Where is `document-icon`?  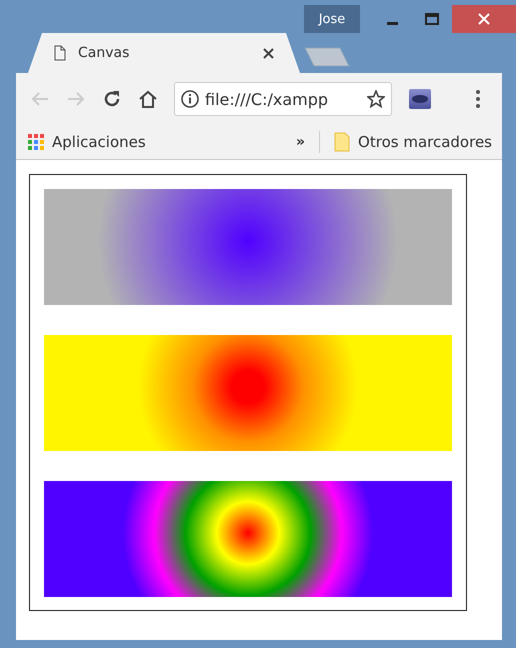 document-icon is located at coordinates (60, 53).